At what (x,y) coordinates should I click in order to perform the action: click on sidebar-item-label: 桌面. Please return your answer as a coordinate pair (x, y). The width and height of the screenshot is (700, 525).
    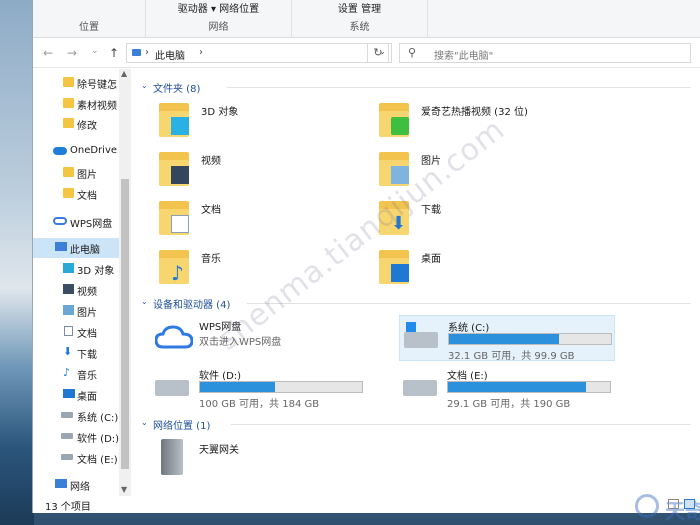
    Looking at the image, I should click on (87, 397).